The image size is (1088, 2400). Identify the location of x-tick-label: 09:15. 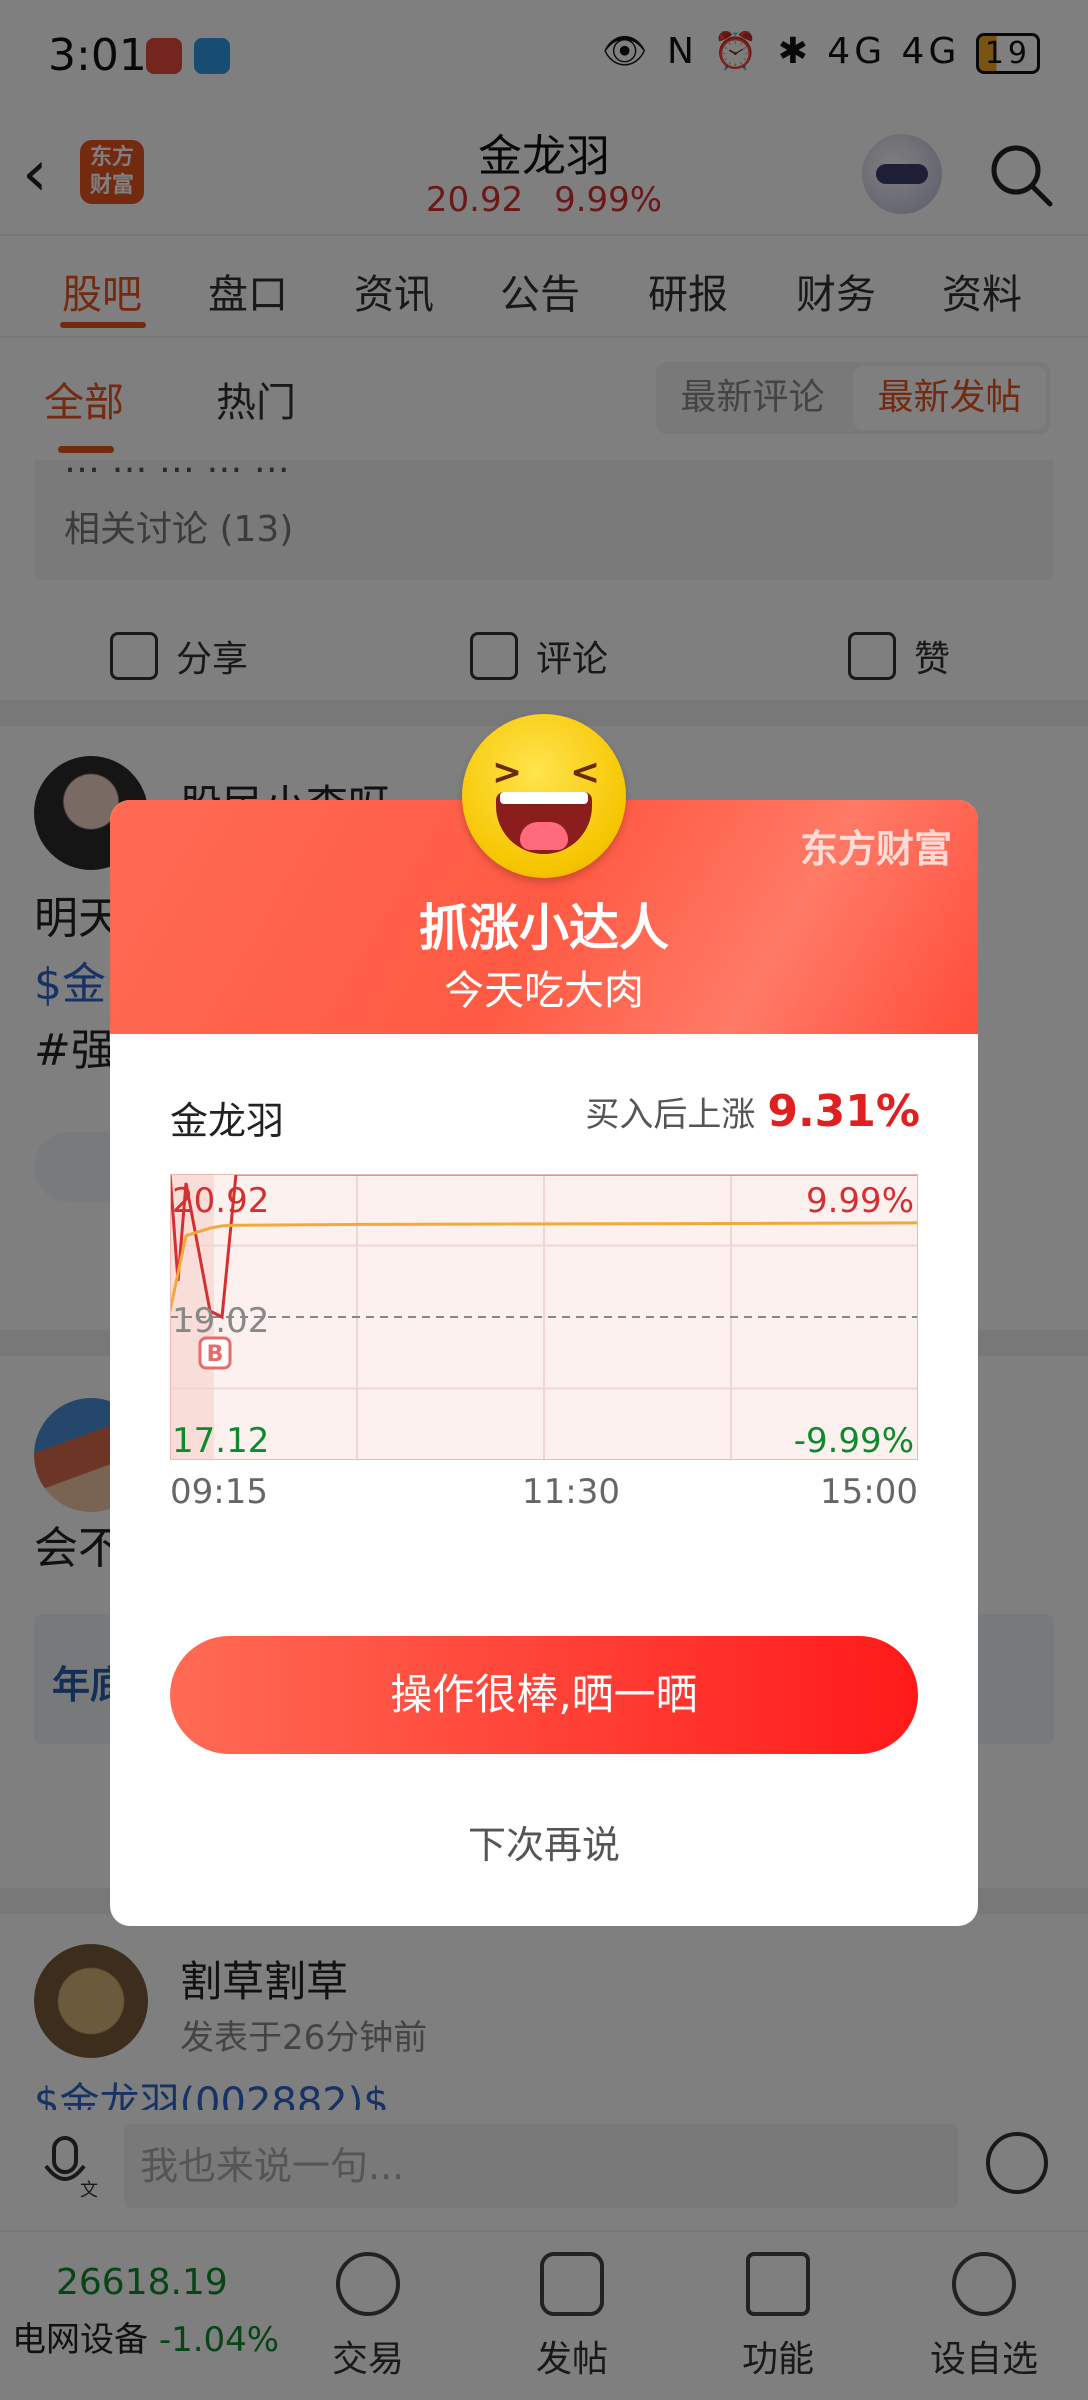
(219, 1492).